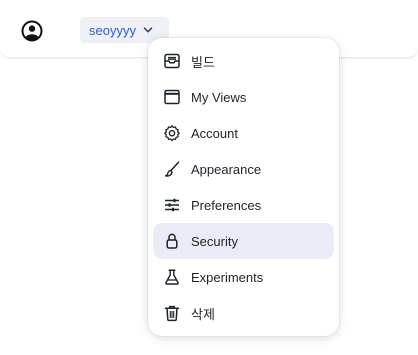 The image size is (418, 355). What do you see at coordinates (172, 313) in the screenshot?
I see `trash-icon` at bounding box center [172, 313].